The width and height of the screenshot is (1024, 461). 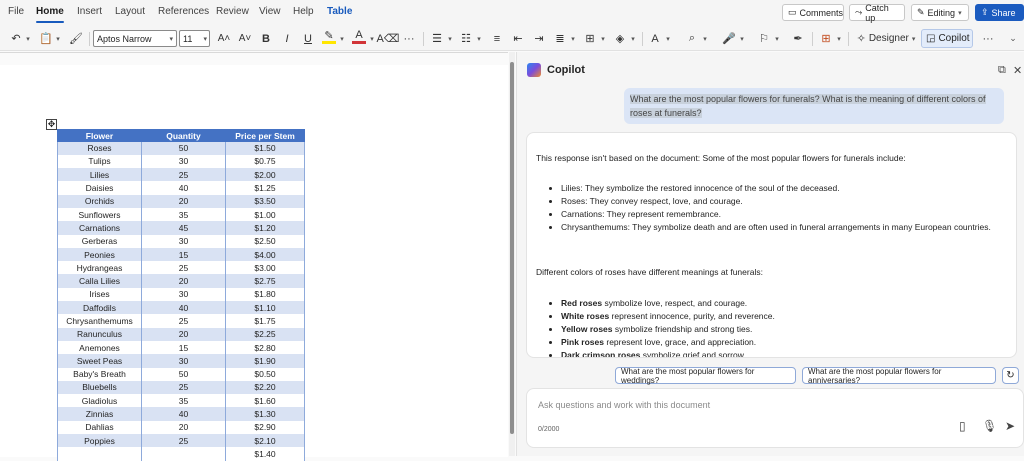 What do you see at coordinates (512, 248) in the screenshot?
I see `scrollbar-thumb` at bounding box center [512, 248].